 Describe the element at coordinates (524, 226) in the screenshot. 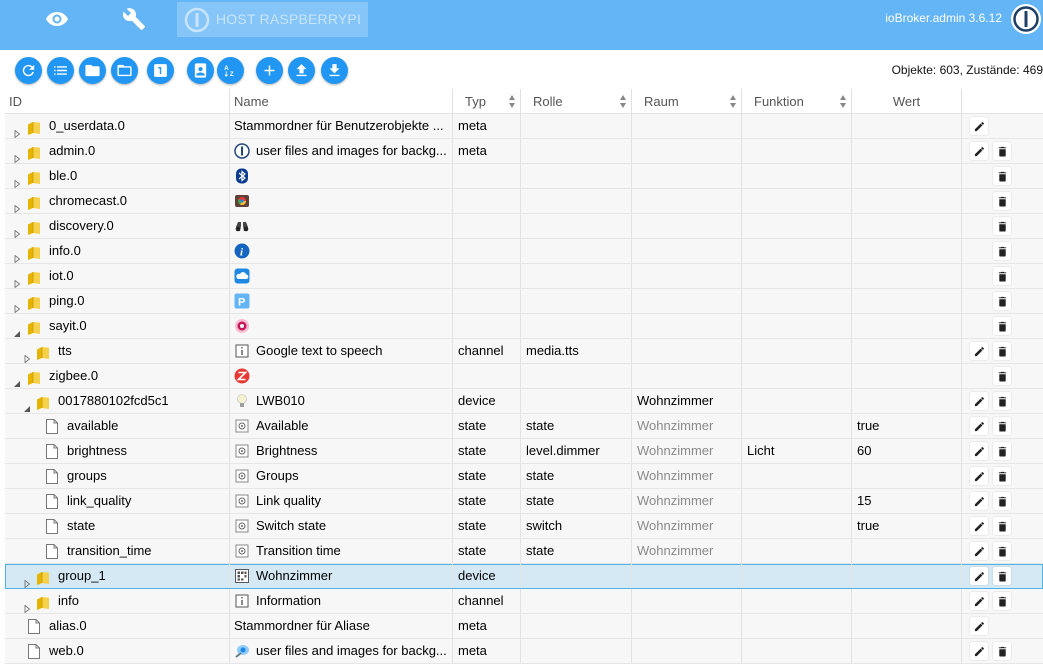

I see `table-row: discovery.0` at that location.